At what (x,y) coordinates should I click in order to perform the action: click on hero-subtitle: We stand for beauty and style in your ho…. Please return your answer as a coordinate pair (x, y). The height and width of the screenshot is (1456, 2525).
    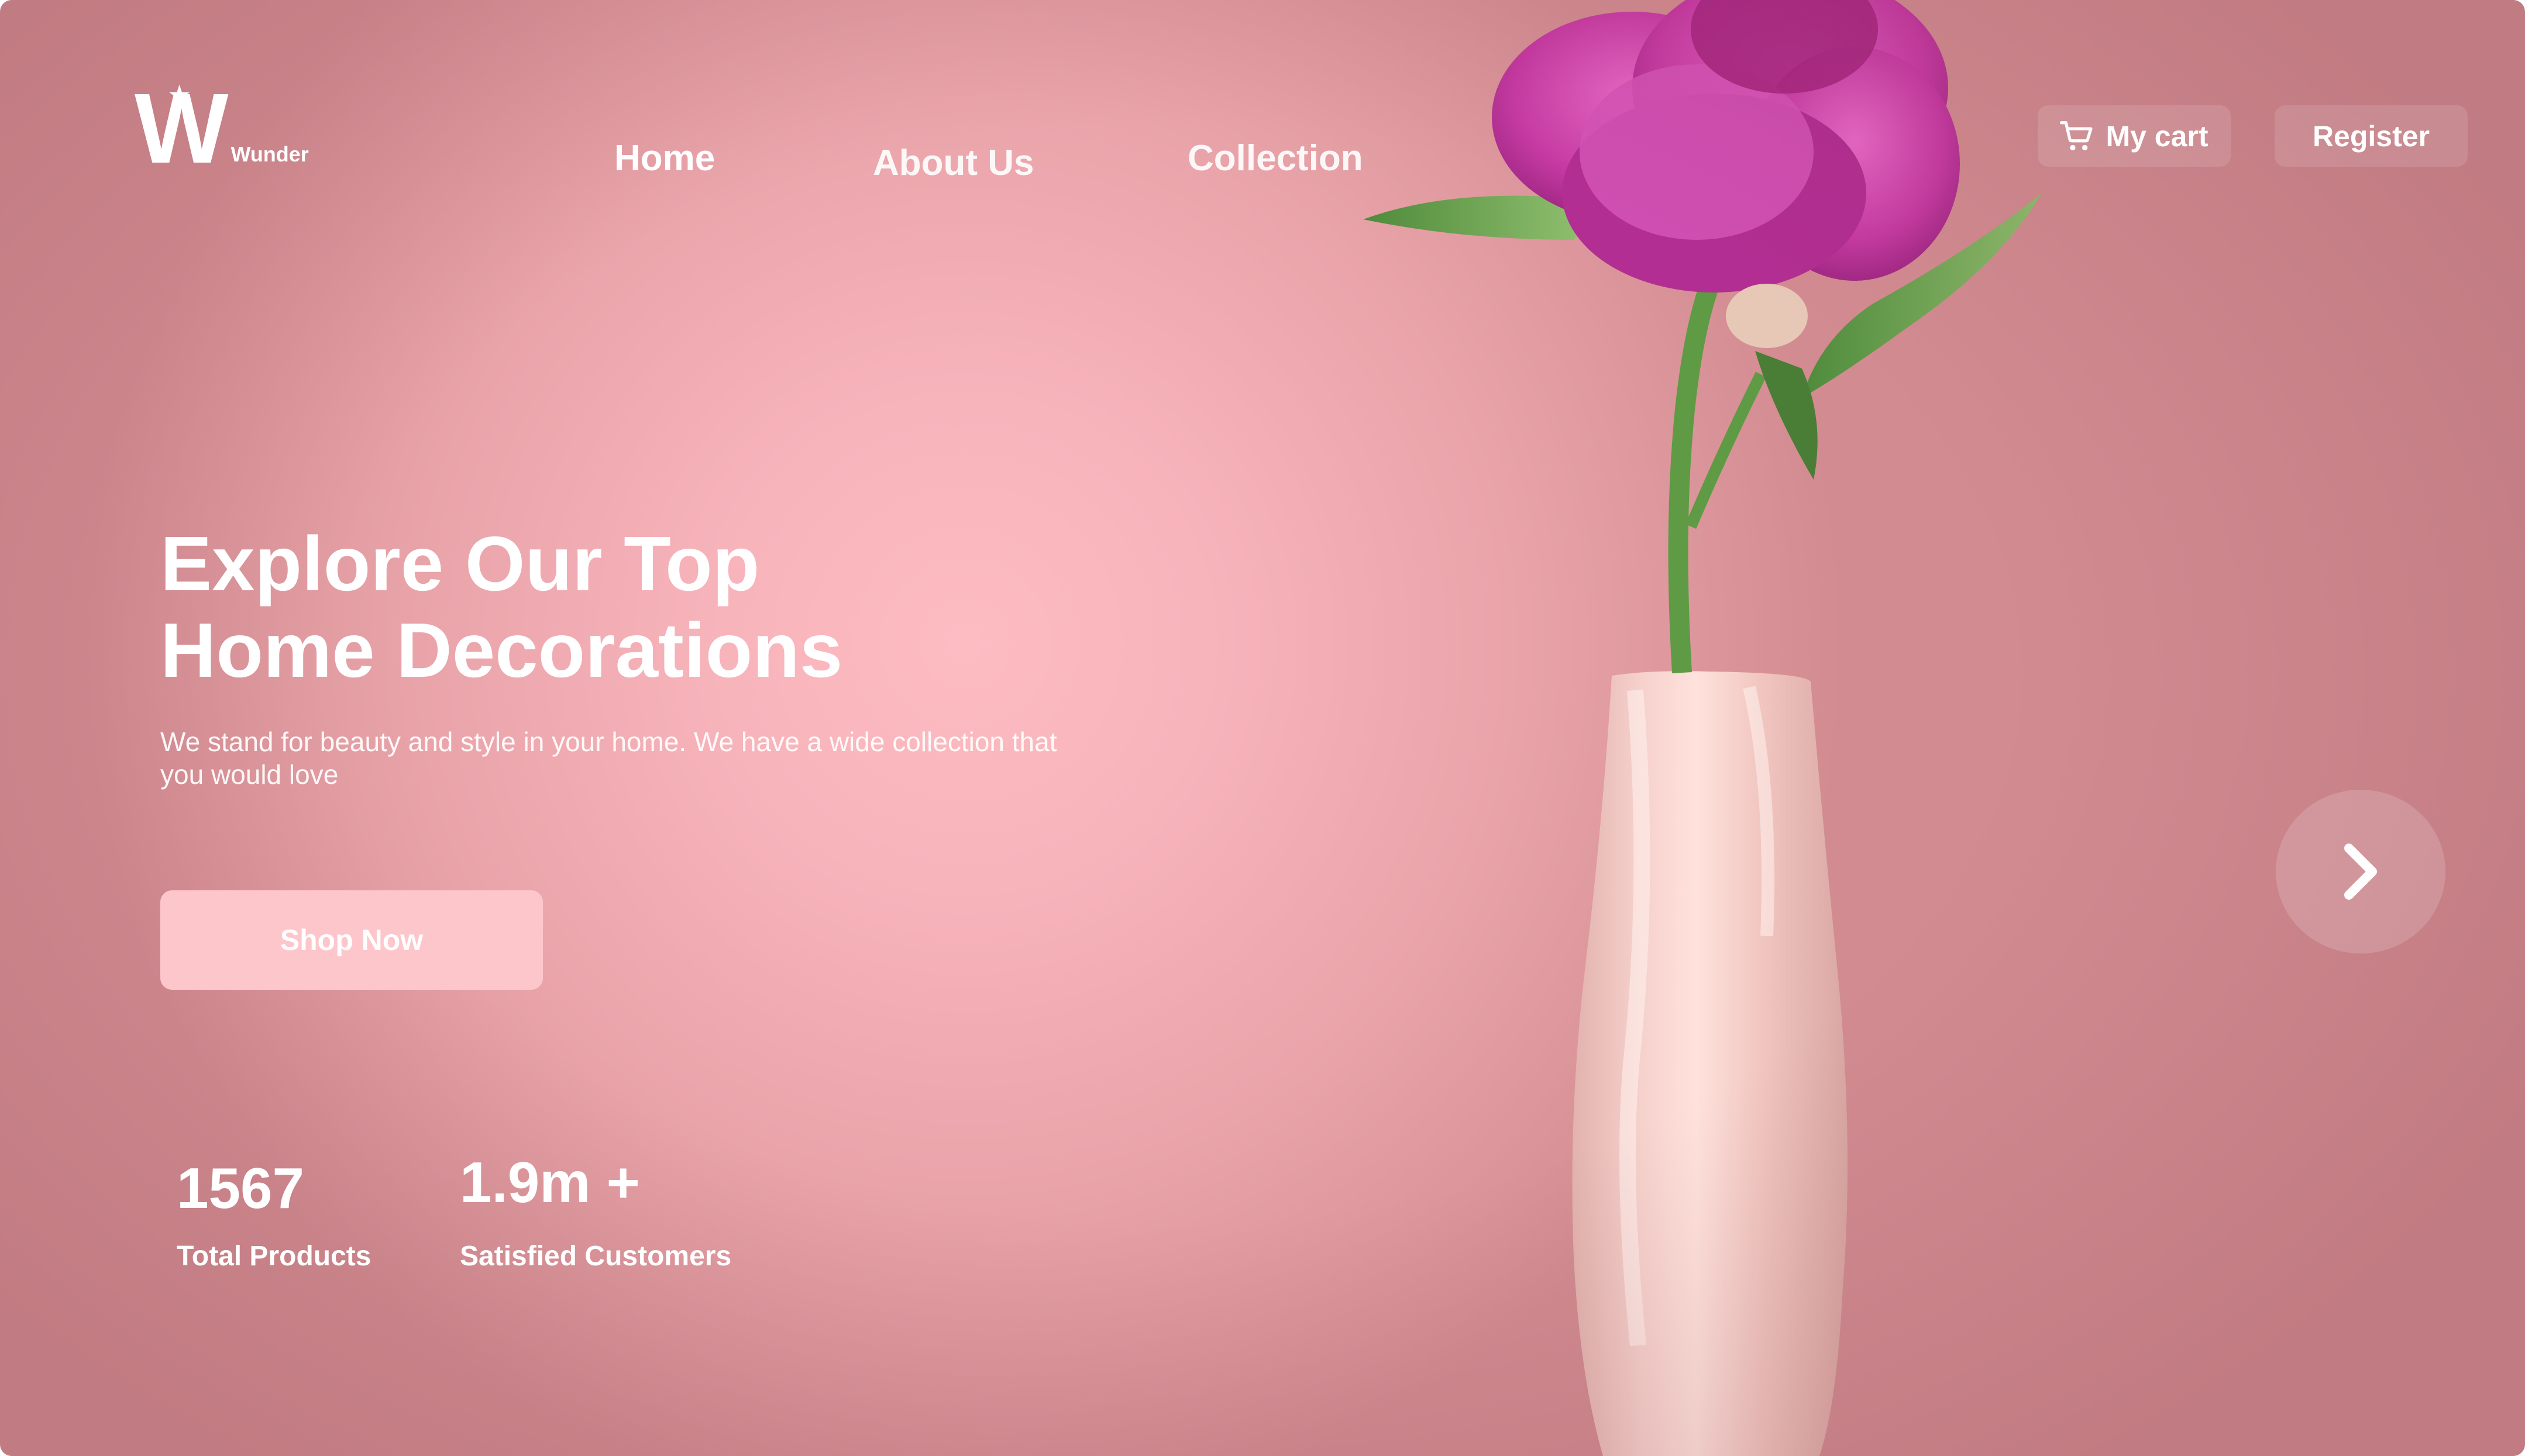
    Looking at the image, I should click on (608, 758).